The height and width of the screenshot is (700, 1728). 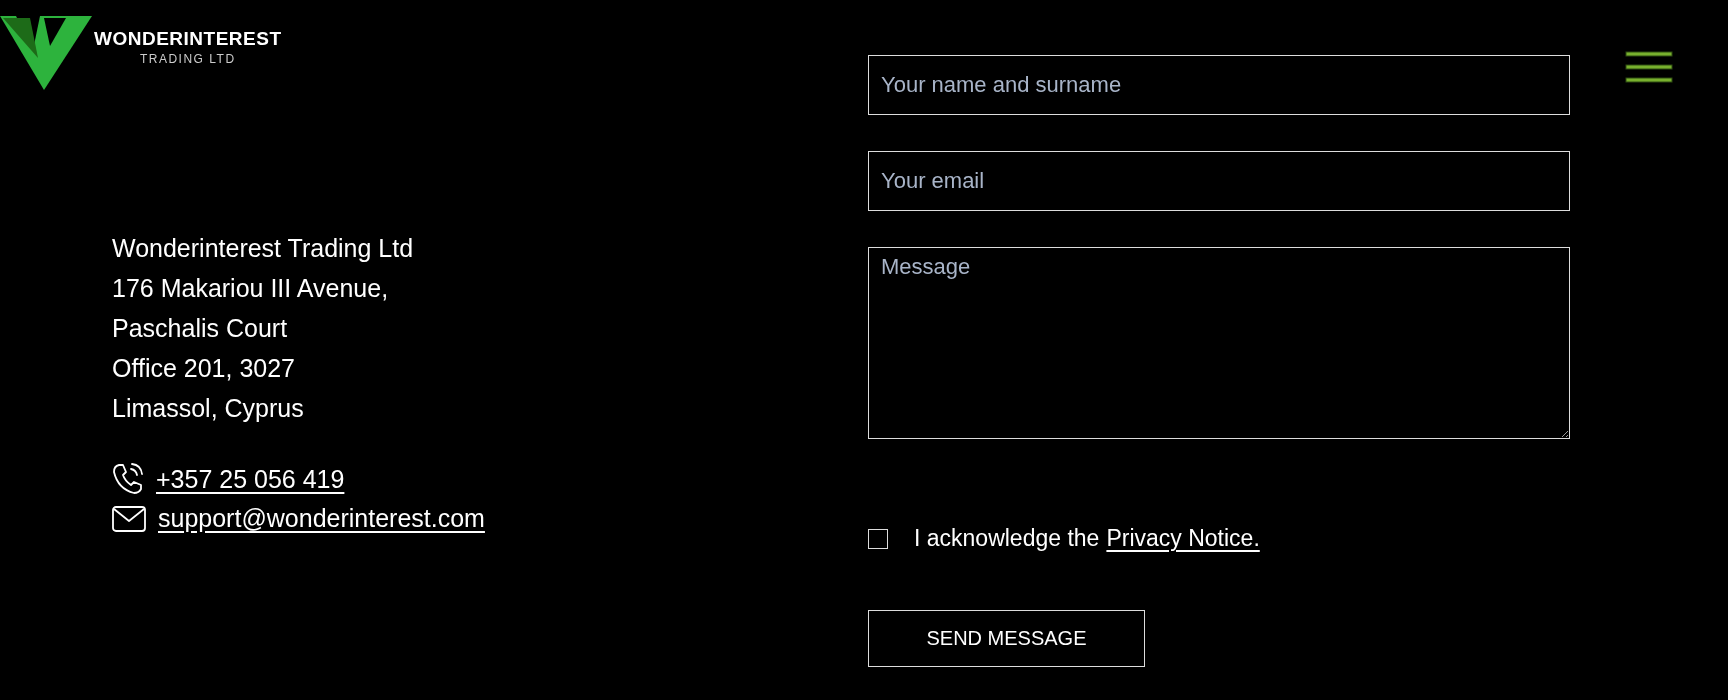 What do you see at coordinates (128, 479) in the screenshot?
I see `phone-icon` at bounding box center [128, 479].